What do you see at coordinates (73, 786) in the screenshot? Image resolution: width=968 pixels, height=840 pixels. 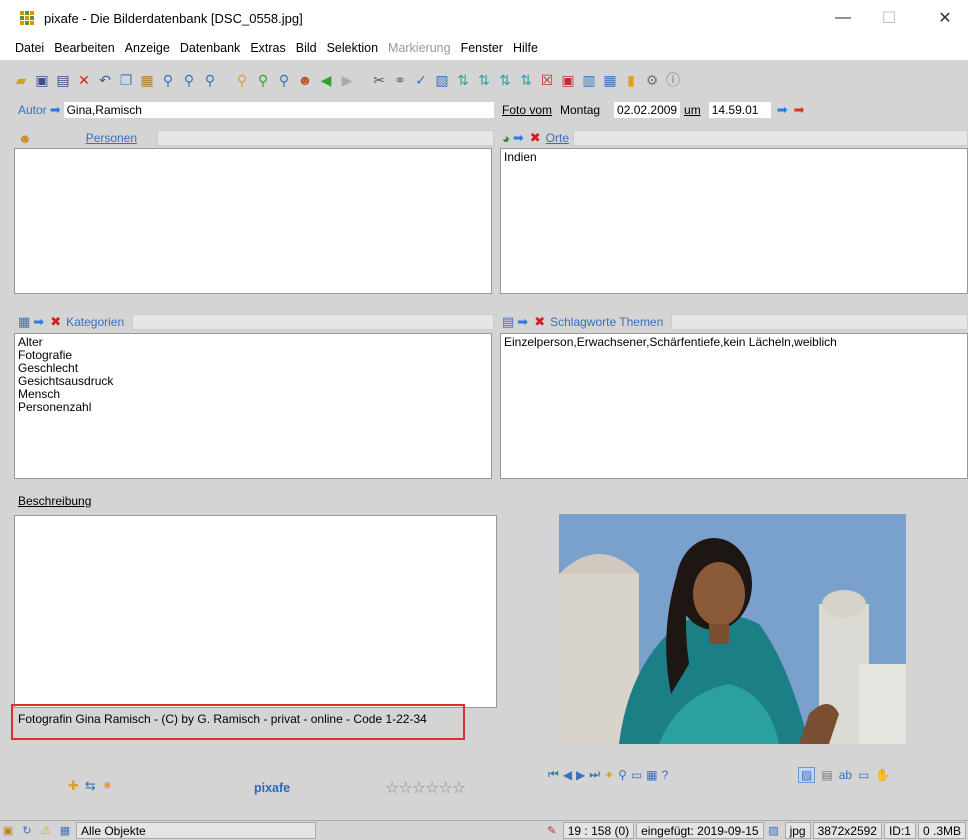 I see `add-image-icon: ✚` at bounding box center [73, 786].